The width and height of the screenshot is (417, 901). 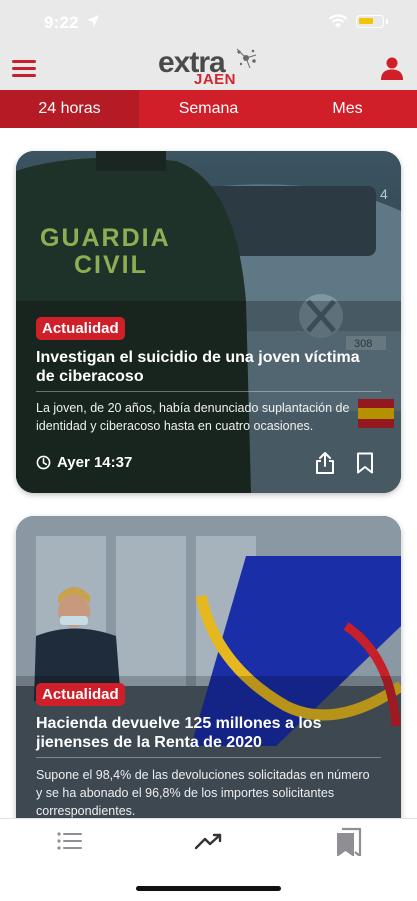 What do you see at coordinates (366, 21) in the screenshot?
I see `battery-level` at bounding box center [366, 21].